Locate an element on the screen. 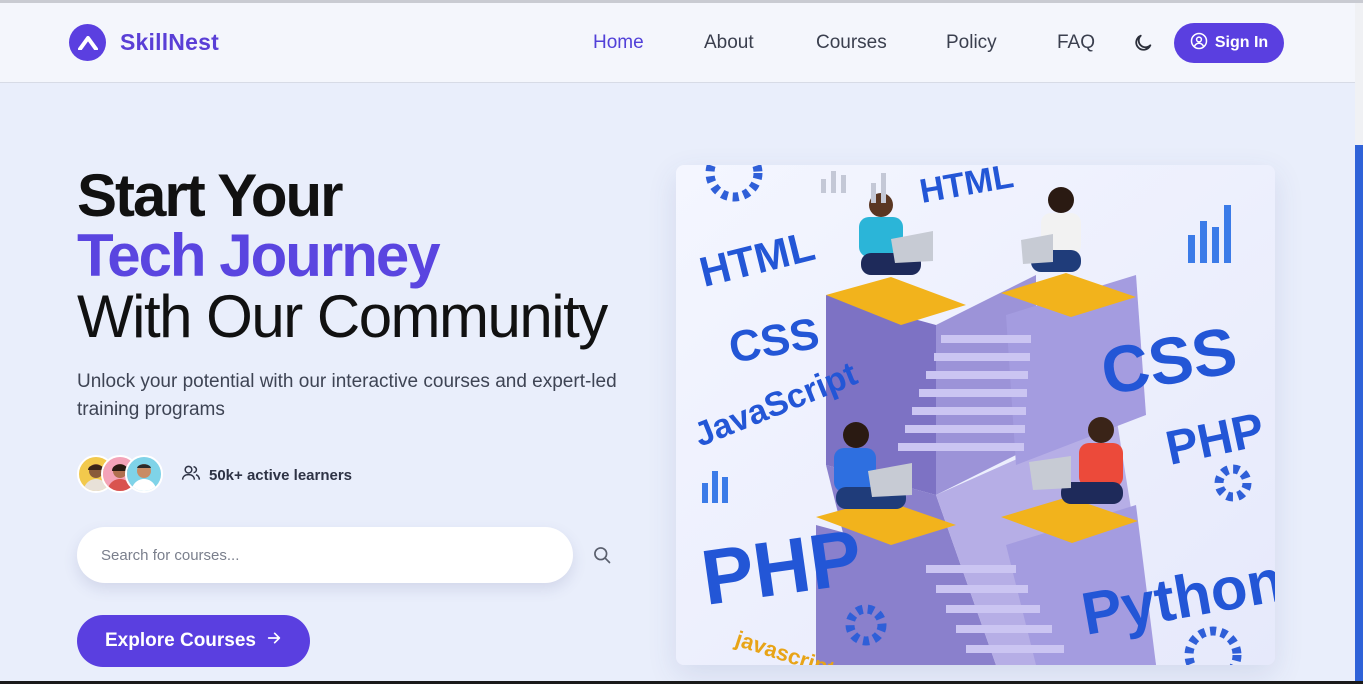 This screenshot has height=684, width=1363. nav-about: About is located at coordinates (729, 43).